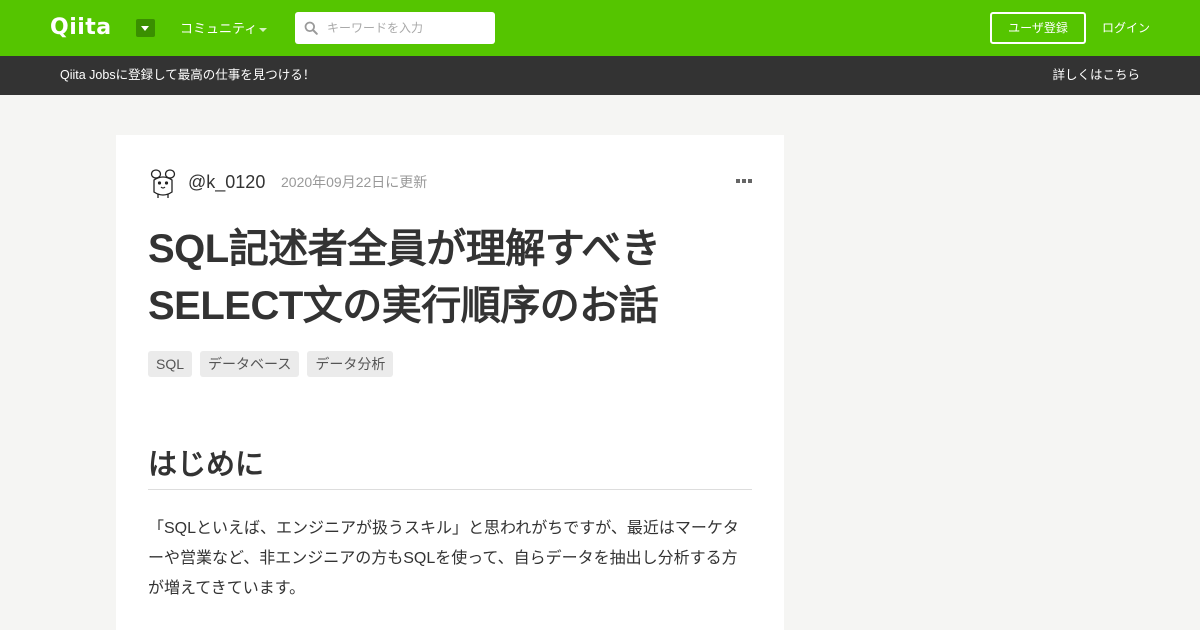 The width and height of the screenshot is (1200, 630). Describe the element at coordinates (163, 183) in the screenshot. I see `avatar` at that location.